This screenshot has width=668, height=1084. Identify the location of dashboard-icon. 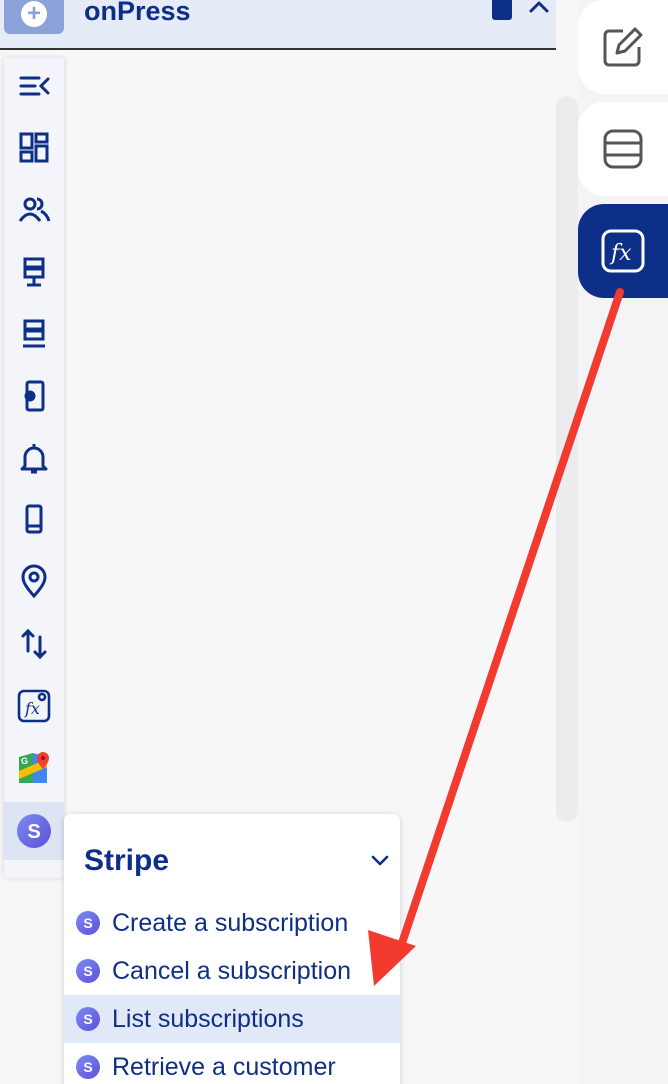
(34, 147).